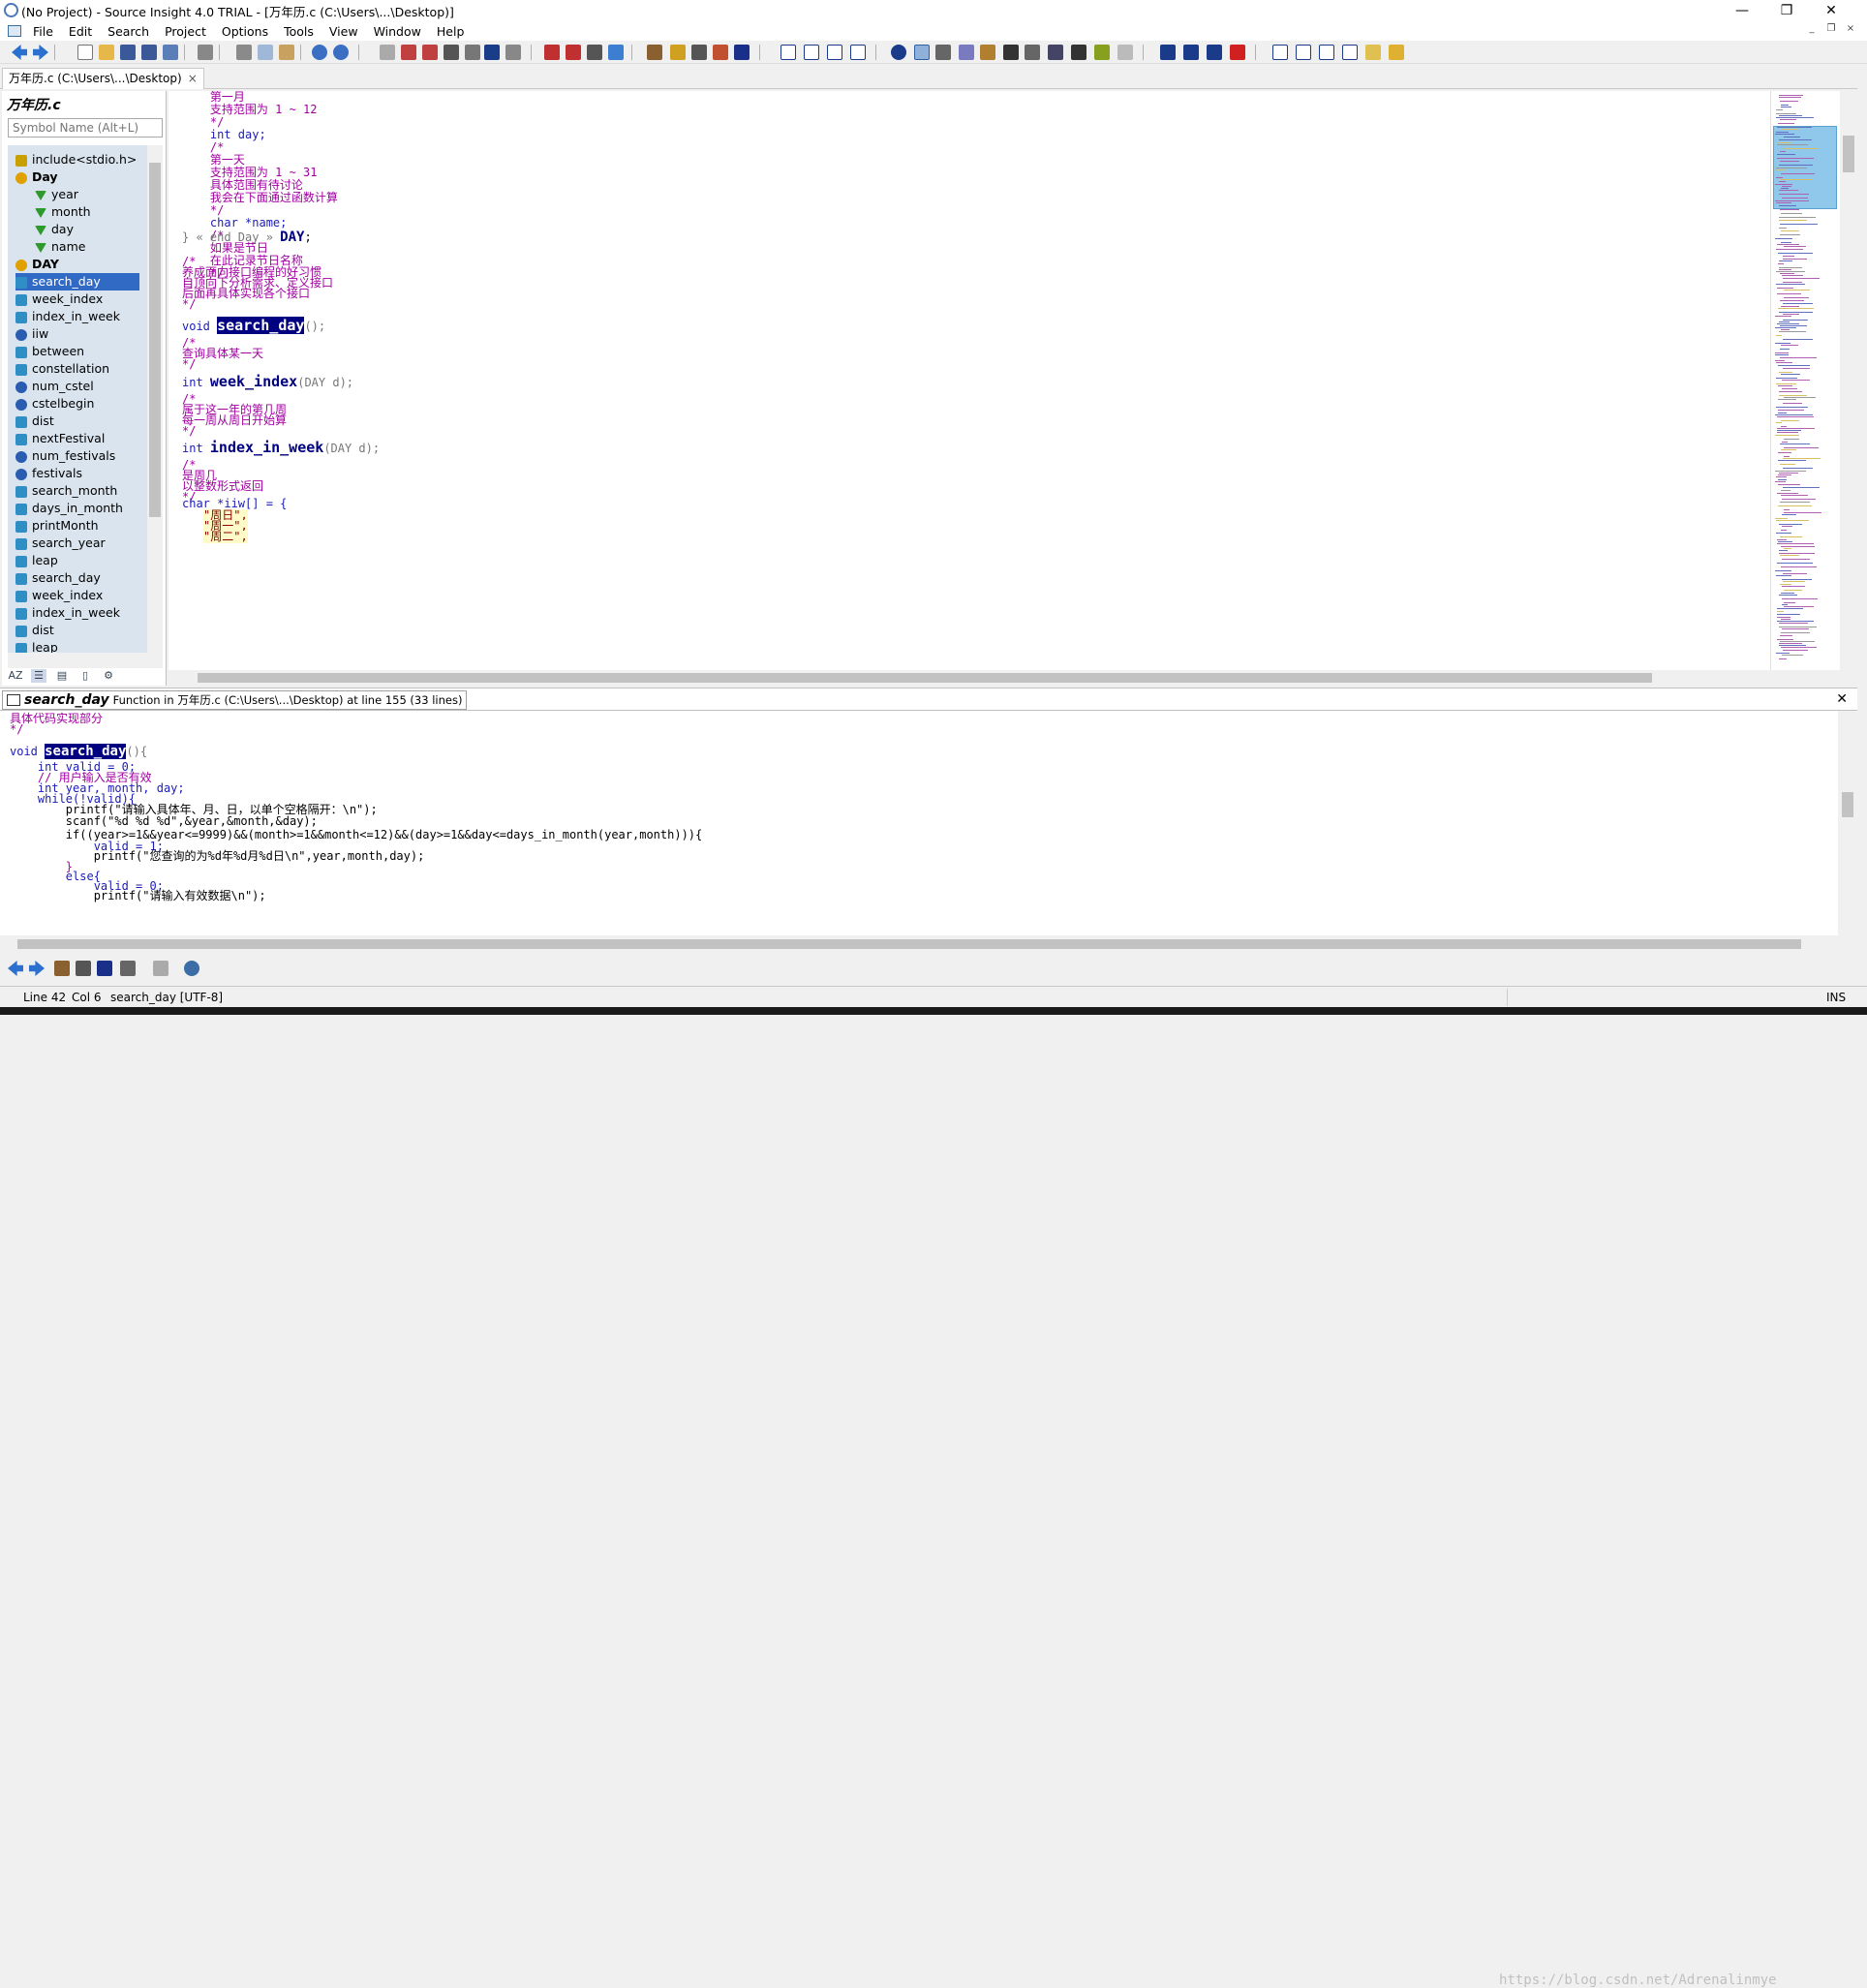 The height and width of the screenshot is (1988, 1867). Describe the element at coordinates (678, 52) in the screenshot. I see `browse-icon` at that location.